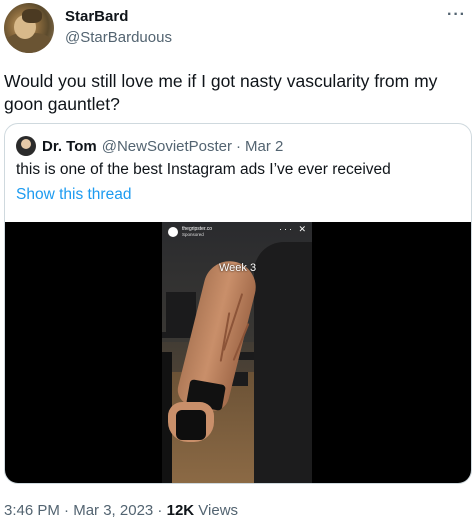  Describe the element at coordinates (167, 146) in the screenshot. I see `quoted-author-handle: @NewSovietPoster` at that location.